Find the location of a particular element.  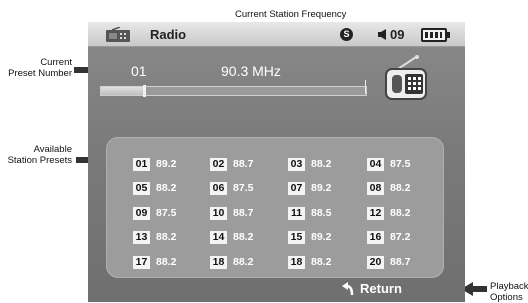

s-badge-icon: S is located at coordinates (346, 34).